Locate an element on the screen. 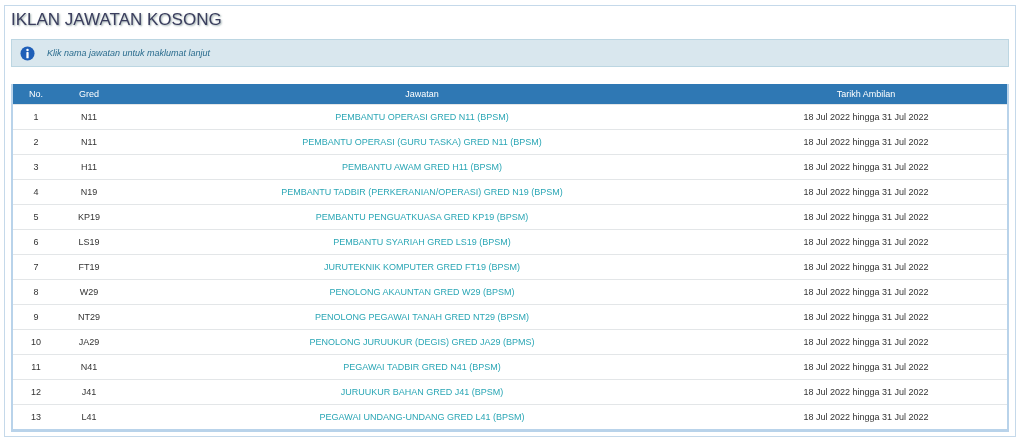 Image resolution: width=1024 pixels, height=446 pixels. table-cell: FT19 is located at coordinates (89, 267).